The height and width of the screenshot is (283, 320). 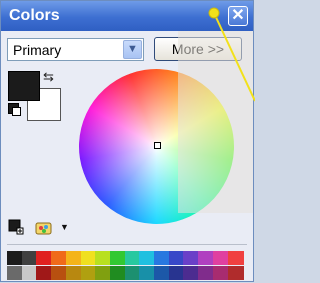 I want to click on add-color-icon, so click(x=16, y=227).